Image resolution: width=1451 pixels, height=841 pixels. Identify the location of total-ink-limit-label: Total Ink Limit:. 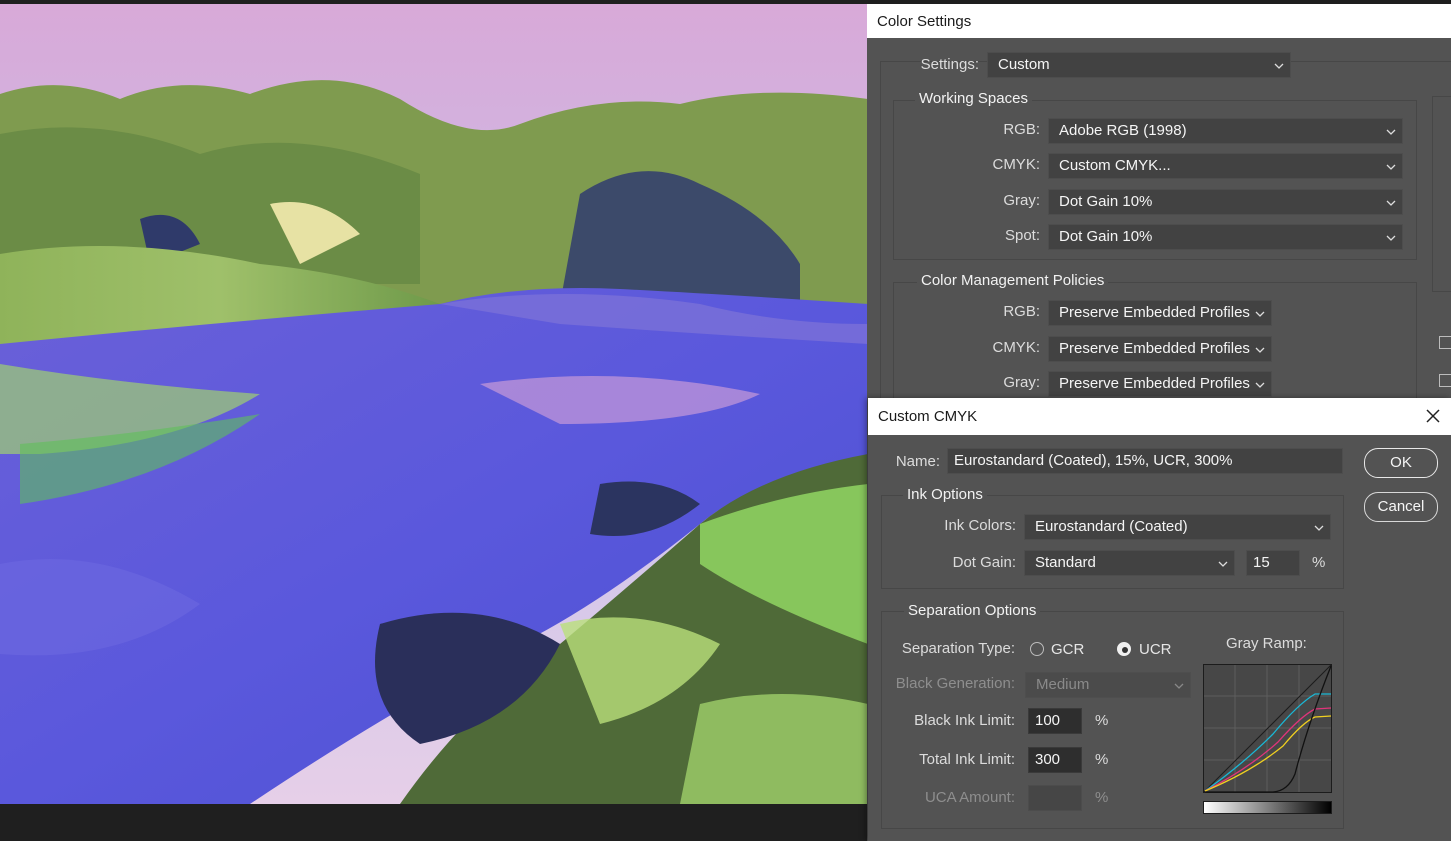
(967, 759).